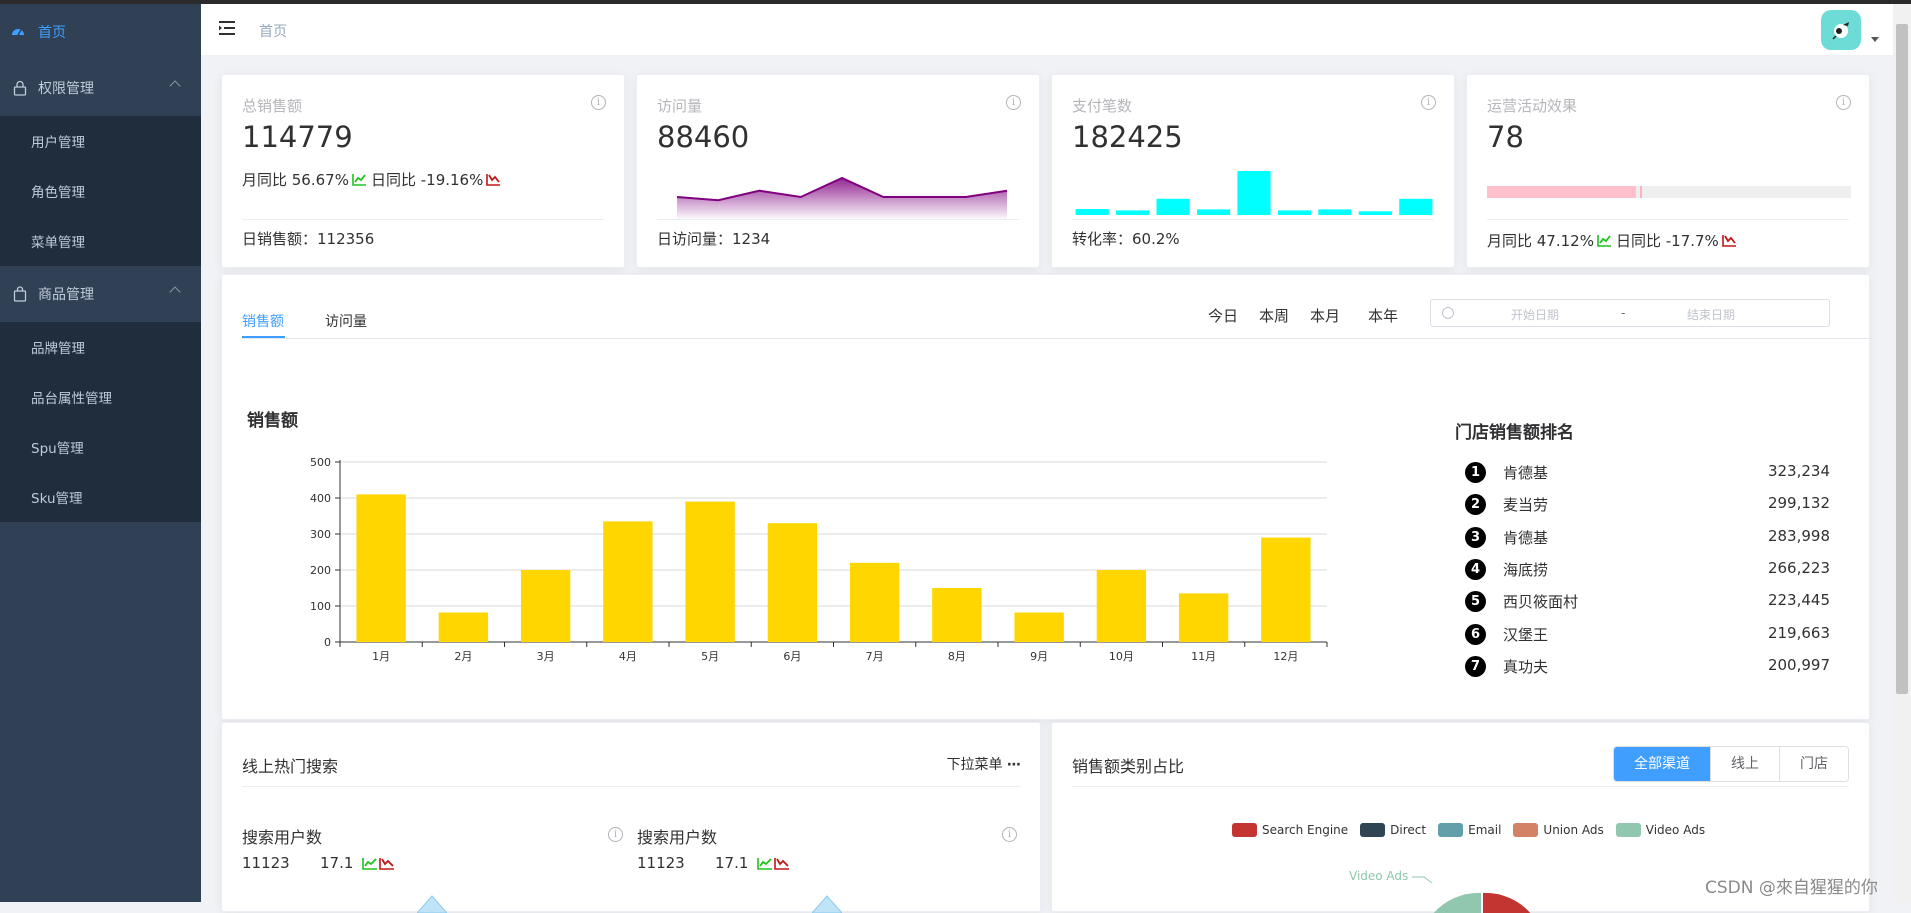  Describe the element at coordinates (1448, 313) in the screenshot. I see `clock-icon` at that location.